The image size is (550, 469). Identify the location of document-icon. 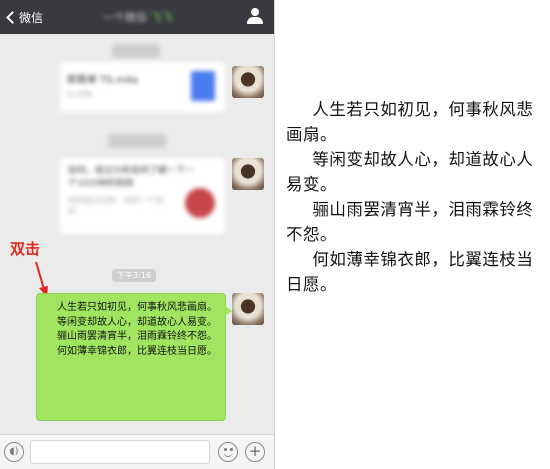
(203, 86).